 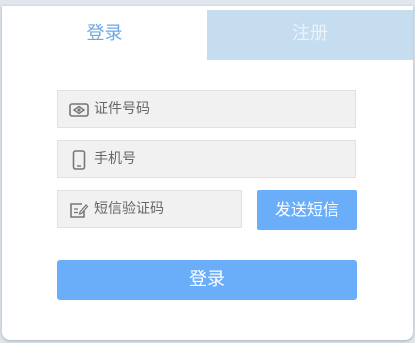 What do you see at coordinates (307, 210) in the screenshot?
I see `send-sms-button: 发送短信` at bounding box center [307, 210].